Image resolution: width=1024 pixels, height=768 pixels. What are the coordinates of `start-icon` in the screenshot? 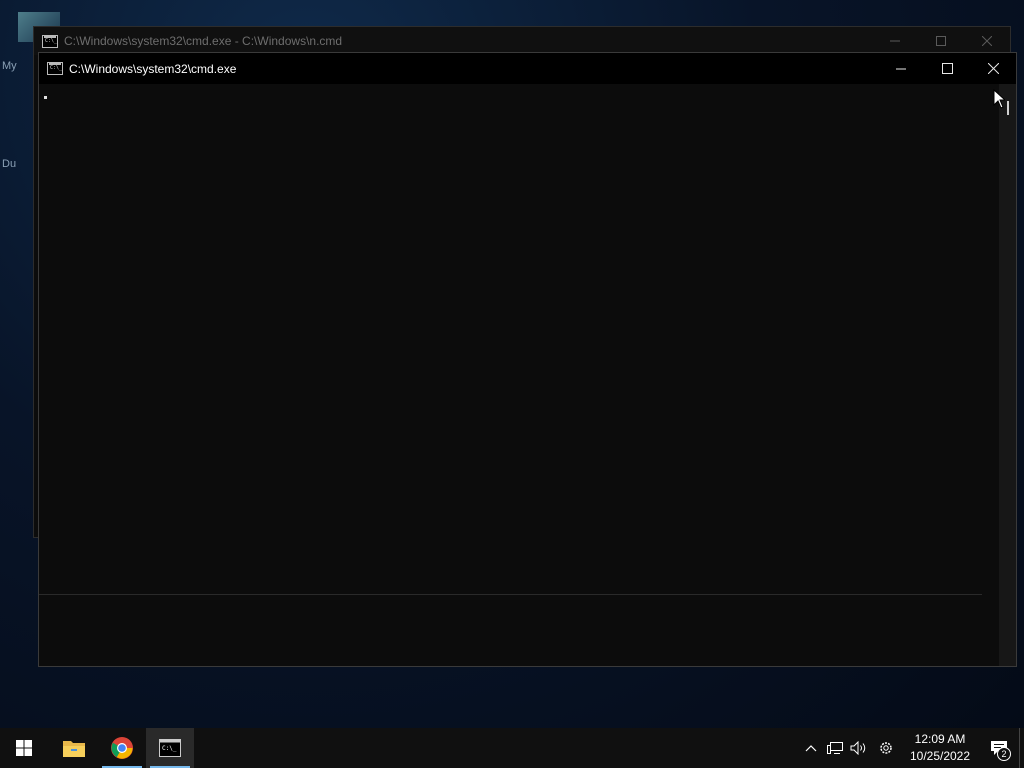 It's located at (24, 748).